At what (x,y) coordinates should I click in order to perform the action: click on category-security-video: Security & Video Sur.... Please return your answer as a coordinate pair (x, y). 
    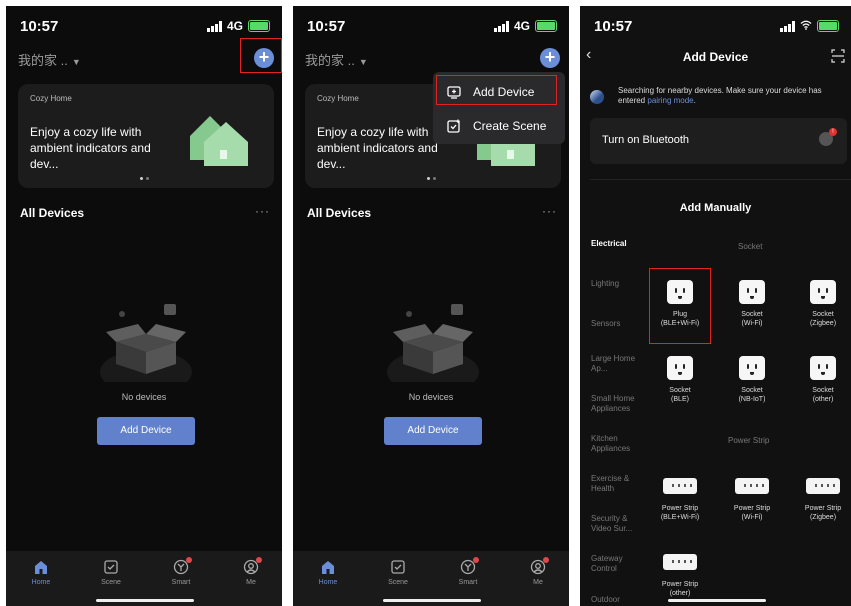
    Looking at the image, I should click on (616, 524).